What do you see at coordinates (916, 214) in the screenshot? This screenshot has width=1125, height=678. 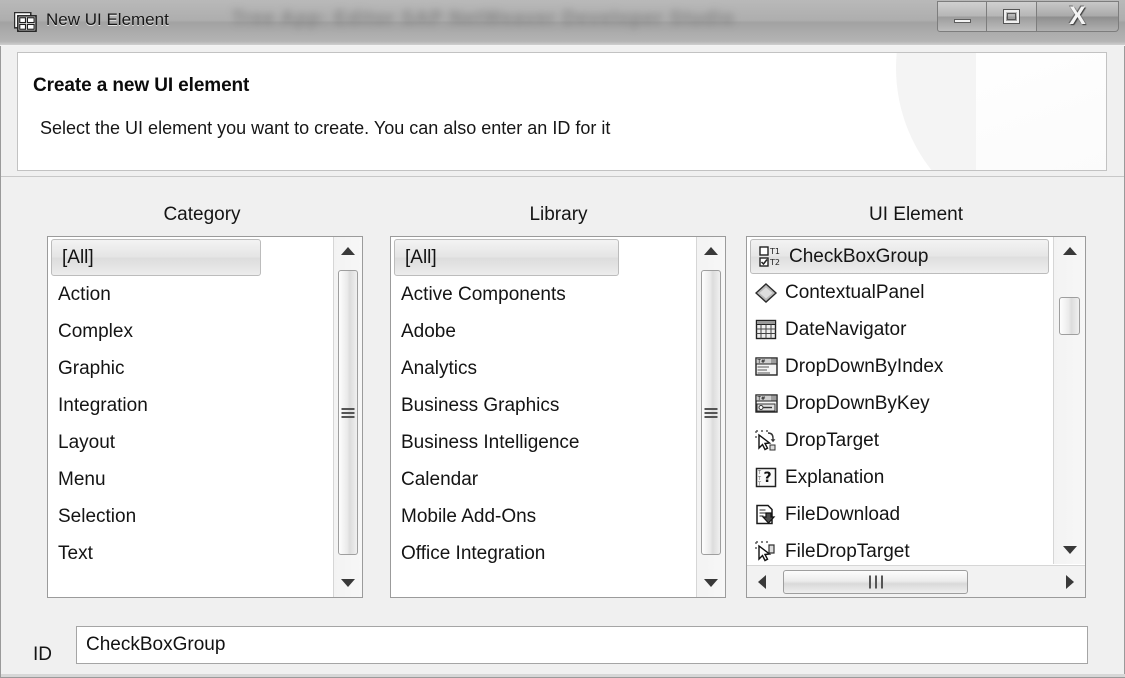 I see `element-column-label: UI Element` at bounding box center [916, 214].